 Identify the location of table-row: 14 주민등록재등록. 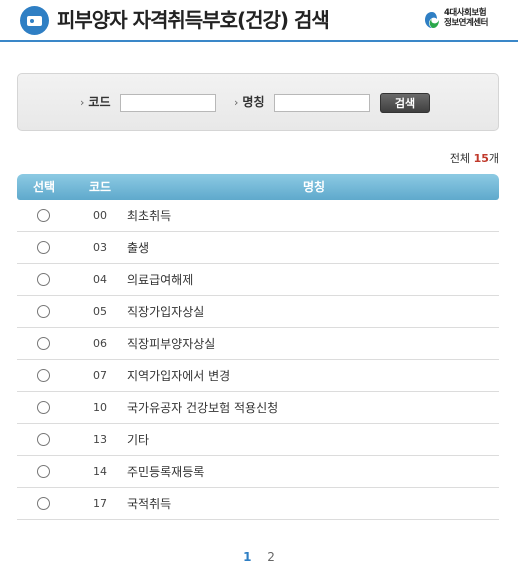
(258, 472).